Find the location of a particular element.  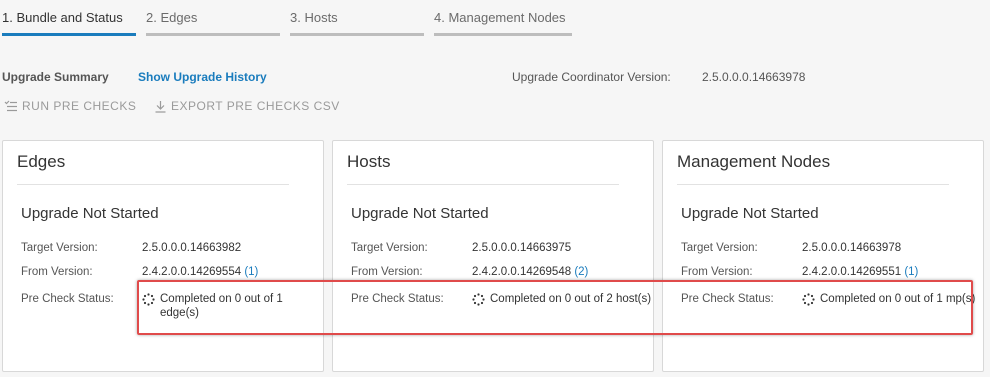

tab-bundle-and-status-underline is located at coordinates (69, 34).